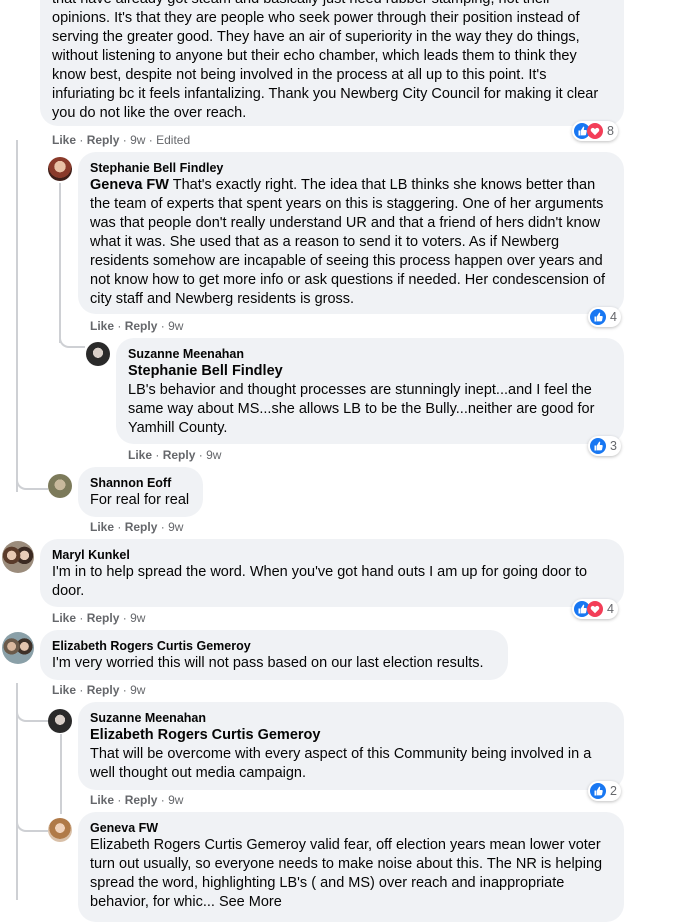 Image resolution: width=693 pixels, height=922 pixels. Describe the element at coordinates (351, 168) in the screenshot. I see `author-name: Stephanie Bell Findley` at that location.